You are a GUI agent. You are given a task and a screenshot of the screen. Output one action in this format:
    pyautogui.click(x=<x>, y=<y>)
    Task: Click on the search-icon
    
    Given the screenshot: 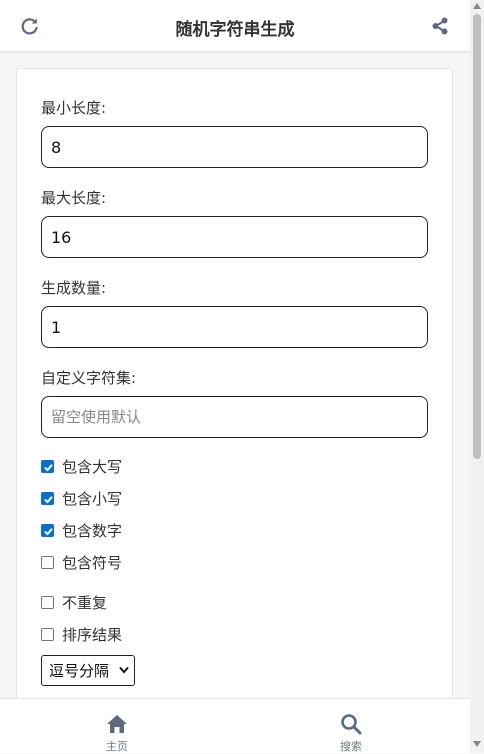 What is the action you would take?
    pyautogui.click(x=351, y=724)
    